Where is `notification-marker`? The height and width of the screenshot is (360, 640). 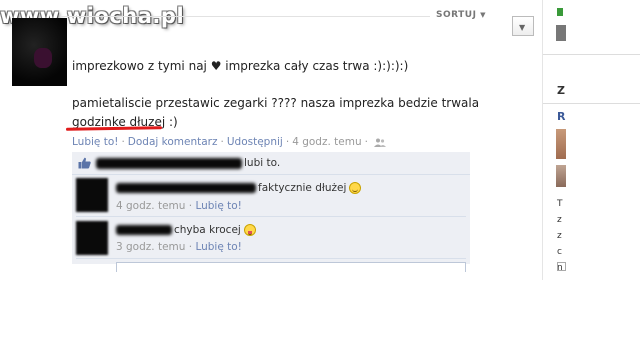 notification-marker is located at coordinates (560, 12).